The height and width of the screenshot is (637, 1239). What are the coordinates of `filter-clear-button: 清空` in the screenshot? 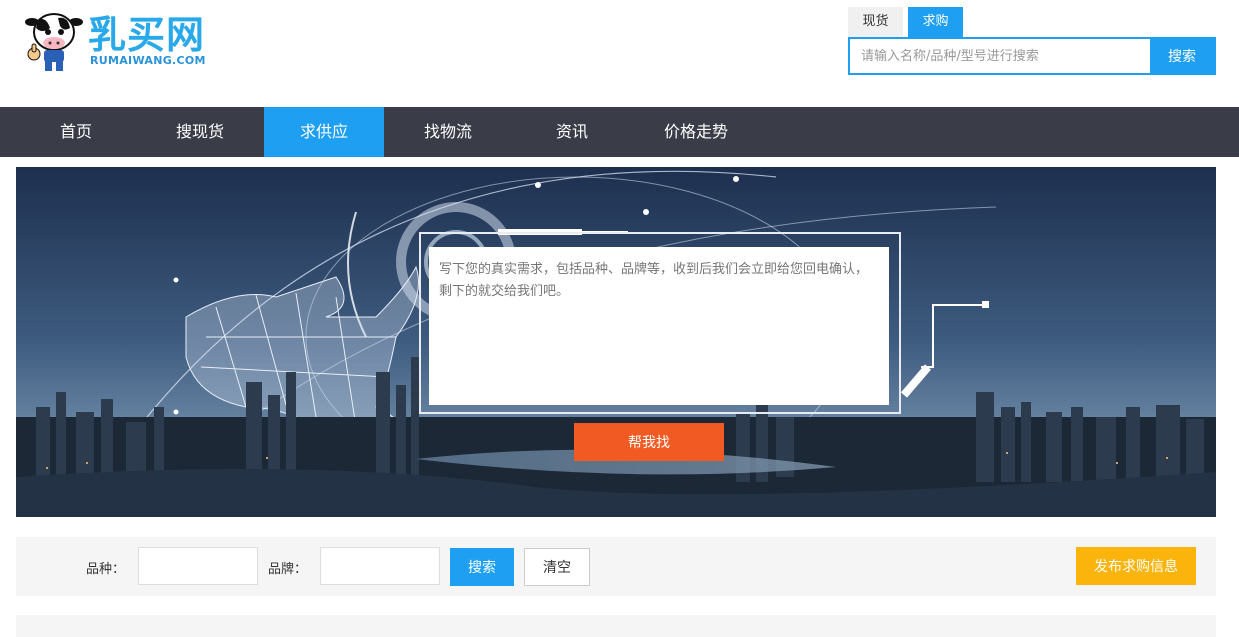 It's located at (557, 567).